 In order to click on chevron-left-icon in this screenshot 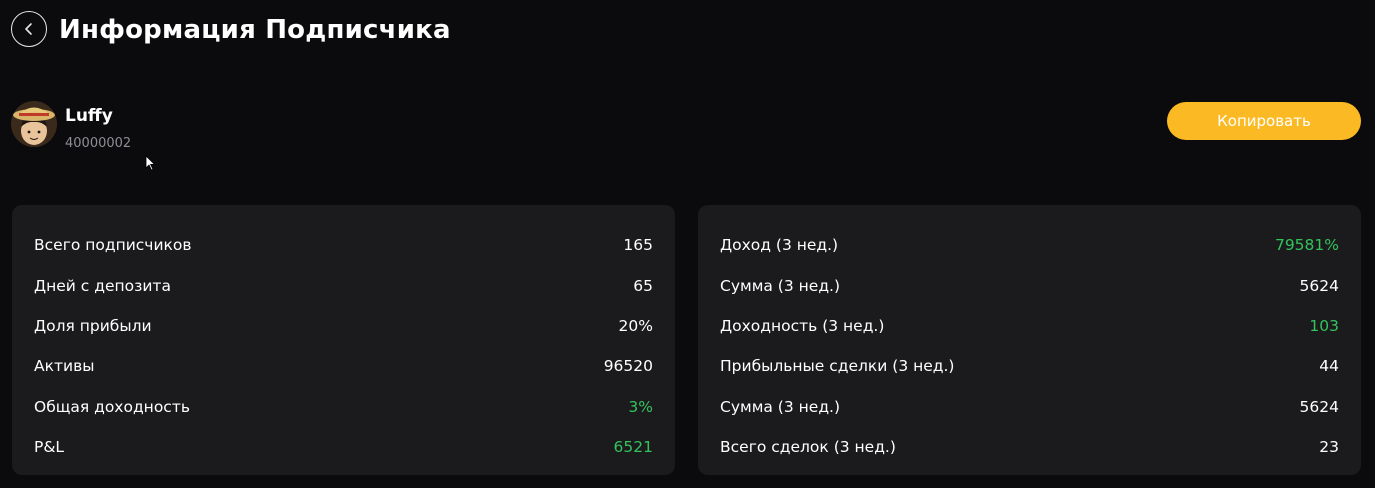, I will do `click(28, 29)`.